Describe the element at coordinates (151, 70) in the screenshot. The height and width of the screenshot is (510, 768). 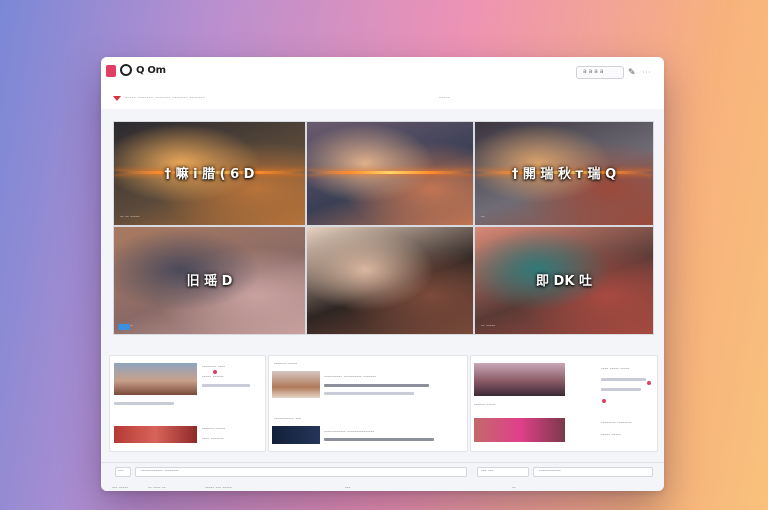
I see `app-logo-text: Q Om` at that location.